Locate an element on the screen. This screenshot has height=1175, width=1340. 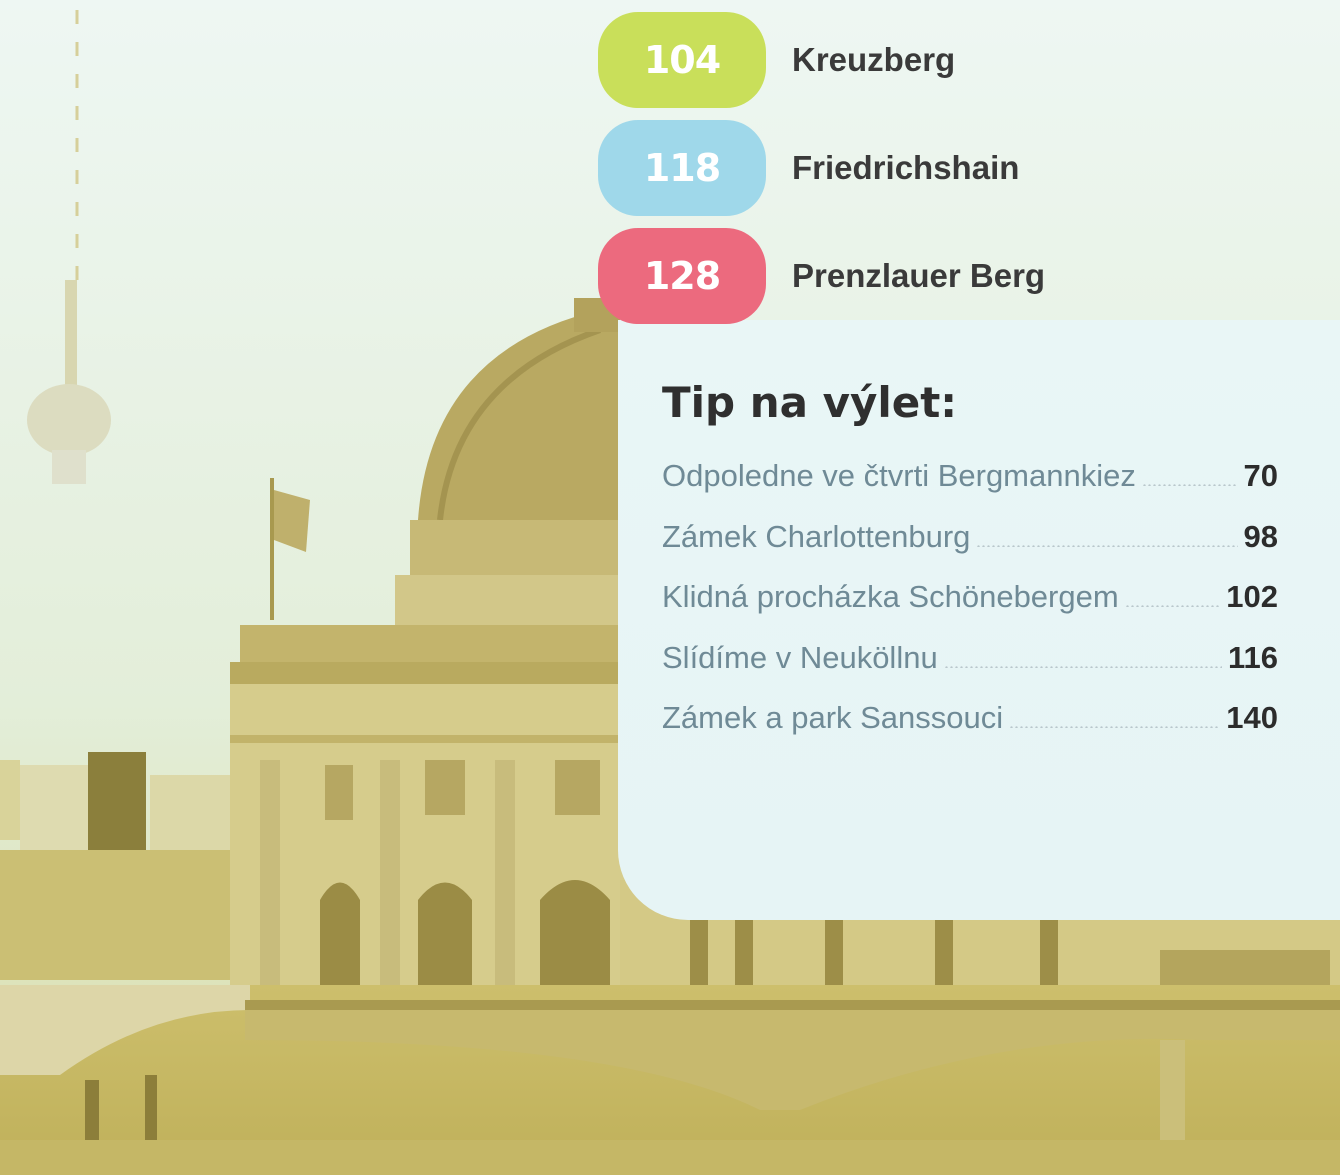
district-name: Prenzlauer Berg is located at coordinates (919, 275).